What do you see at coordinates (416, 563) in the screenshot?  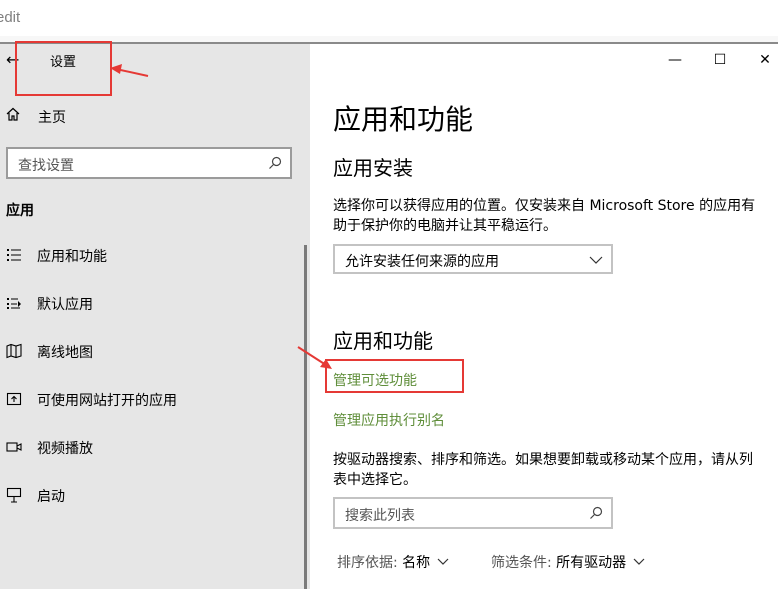 I see `sort-value: 名称` at bounding box center [416, 563].